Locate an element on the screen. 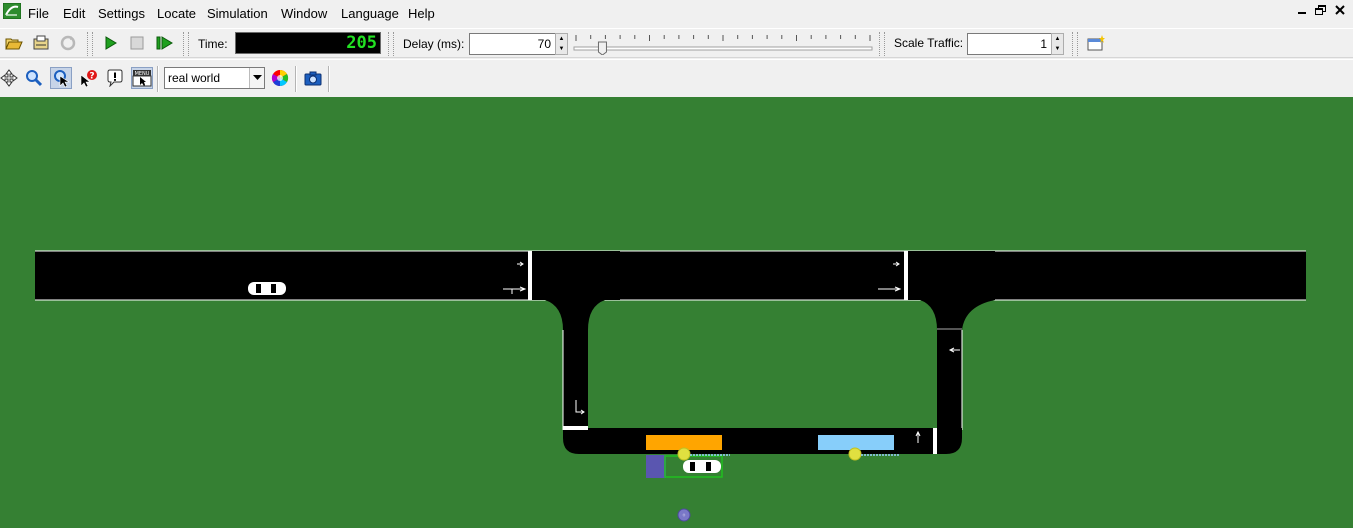 Image resolution: width=1353 pixels, height=528 pixels. toggle-messages-button is located at coordinates (115, 78).